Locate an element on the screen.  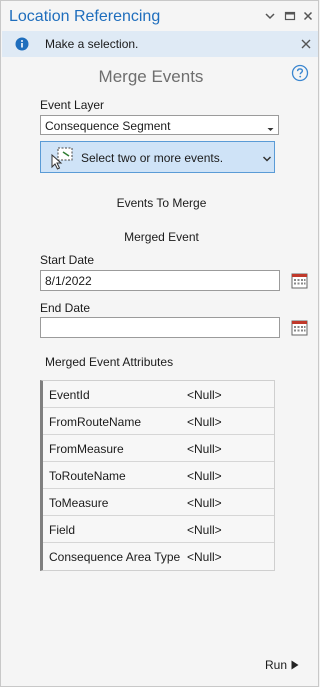
events-to-merge-heading: Events To Merge is located at coordinates (161, 203).